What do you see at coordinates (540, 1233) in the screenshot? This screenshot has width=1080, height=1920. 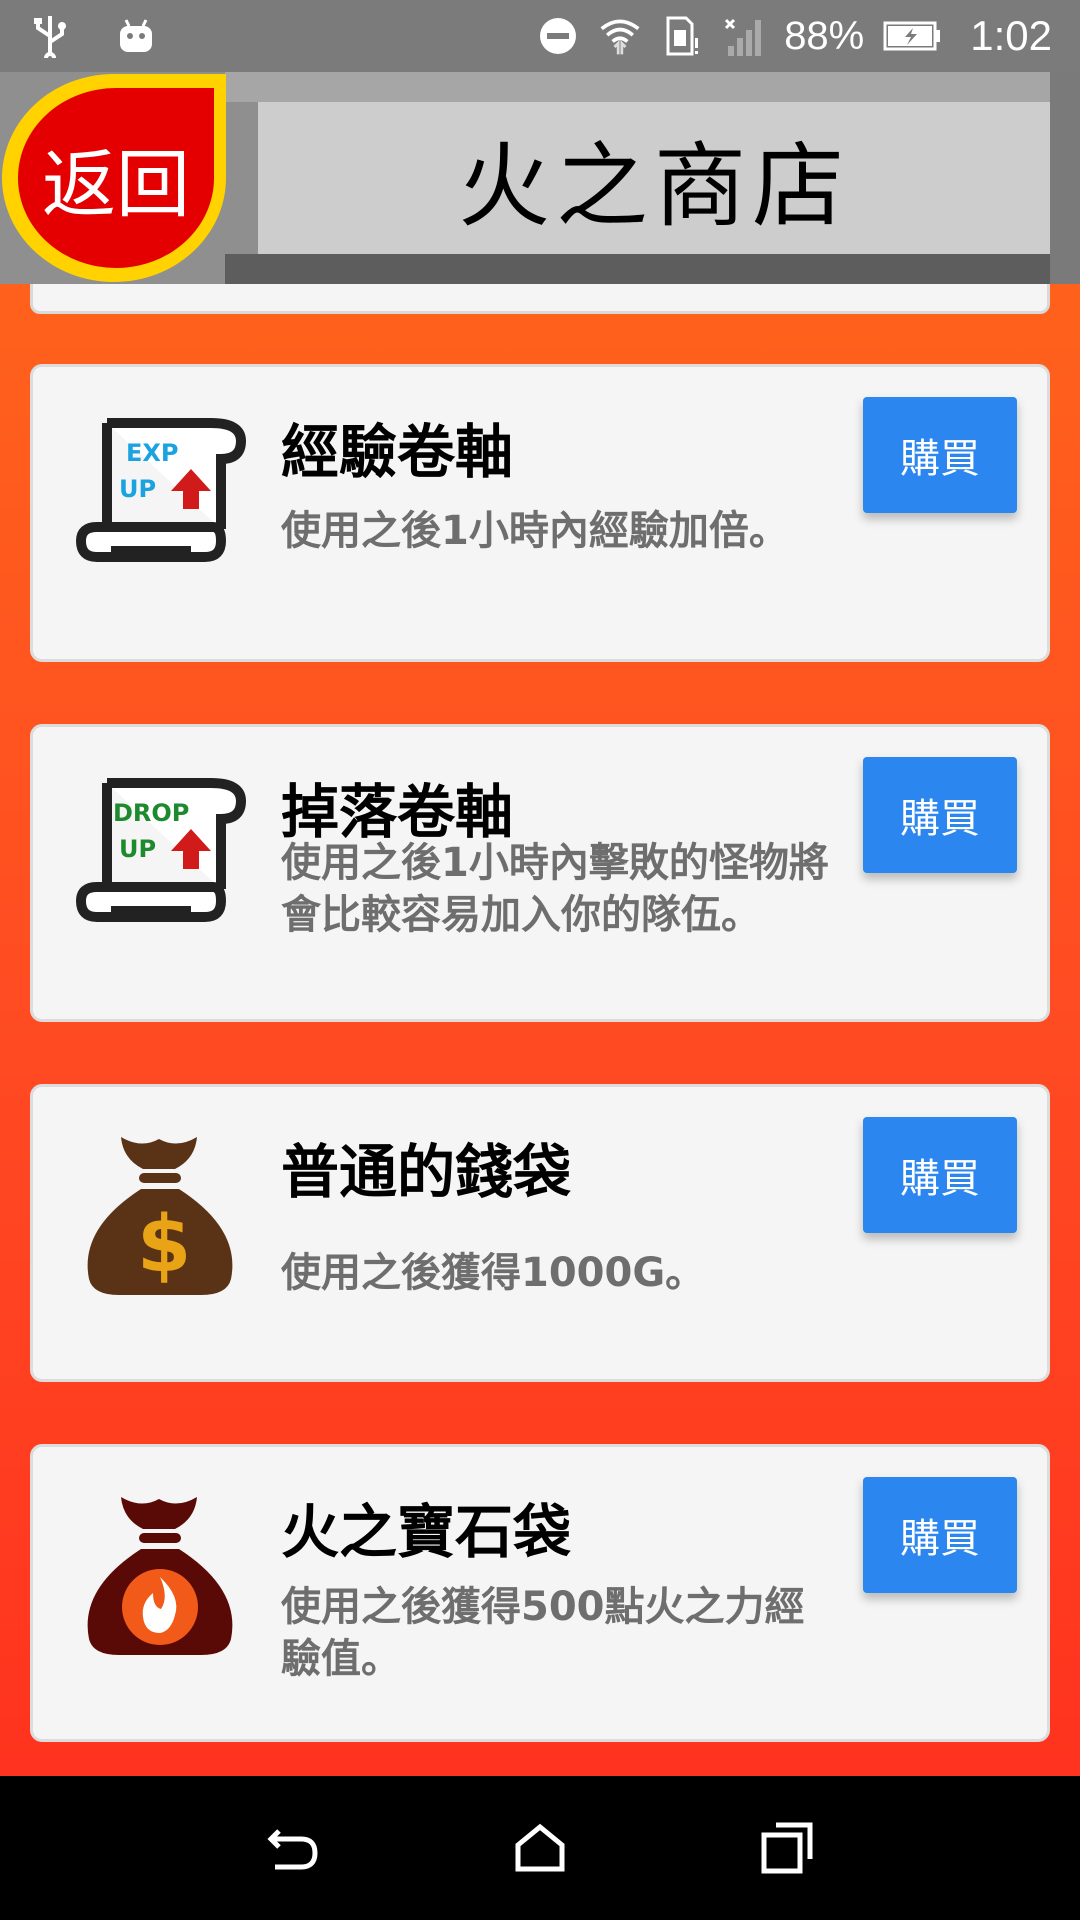 I see `list-item: $ 普通的錢袋 使用之後獲得1000G。 購買` at bounding box center [540, 1233].